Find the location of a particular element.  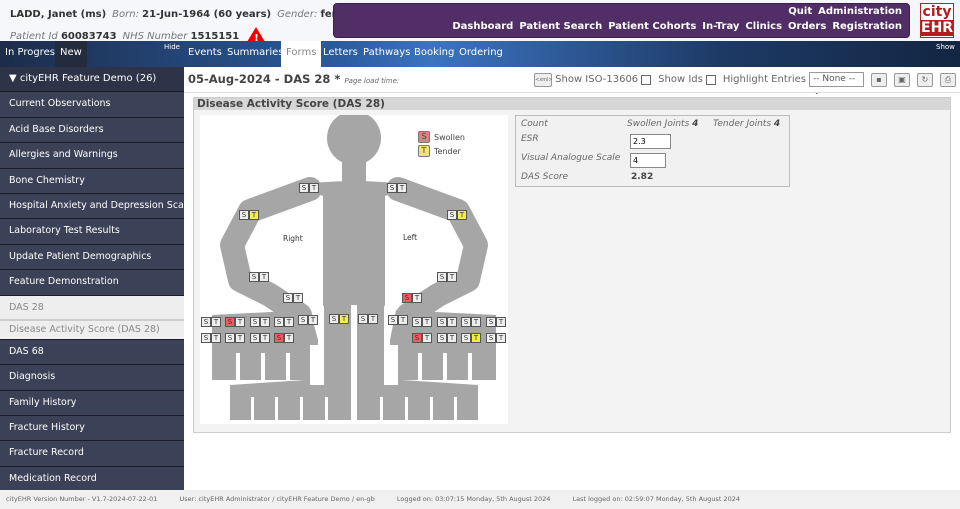

sidebar-item-fracture-record: Fracture Record is located at coordinates (92, 454).